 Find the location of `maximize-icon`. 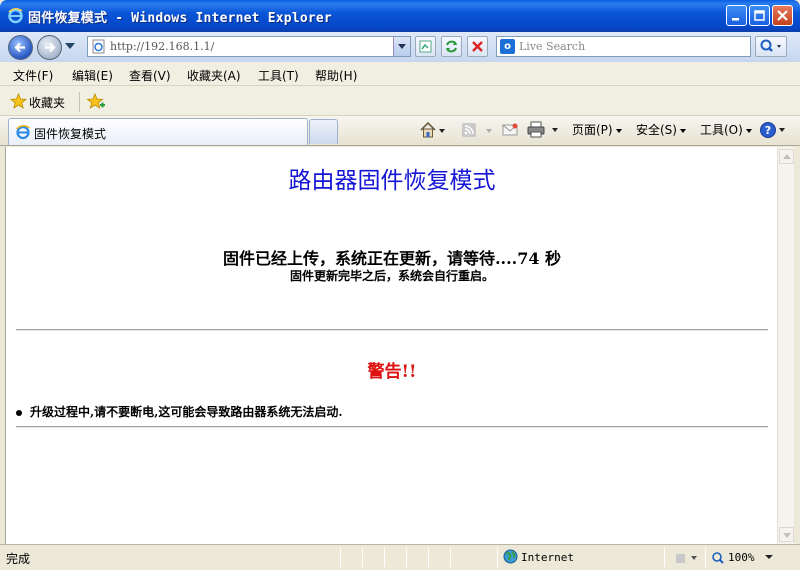

maximize-icon is located at coordinates (759, 15).